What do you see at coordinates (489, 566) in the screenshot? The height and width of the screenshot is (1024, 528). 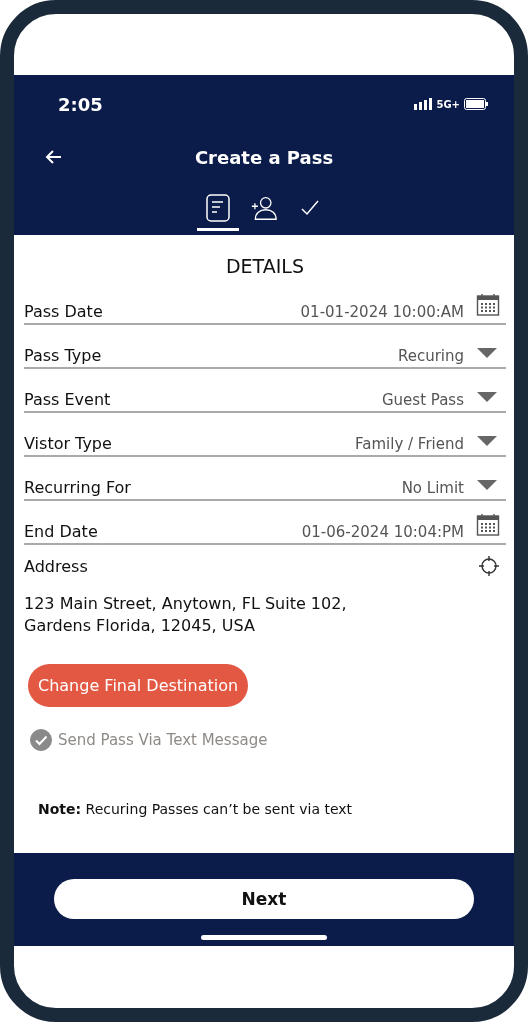 I see `location-target-icon` at bounding box center [489, 566].